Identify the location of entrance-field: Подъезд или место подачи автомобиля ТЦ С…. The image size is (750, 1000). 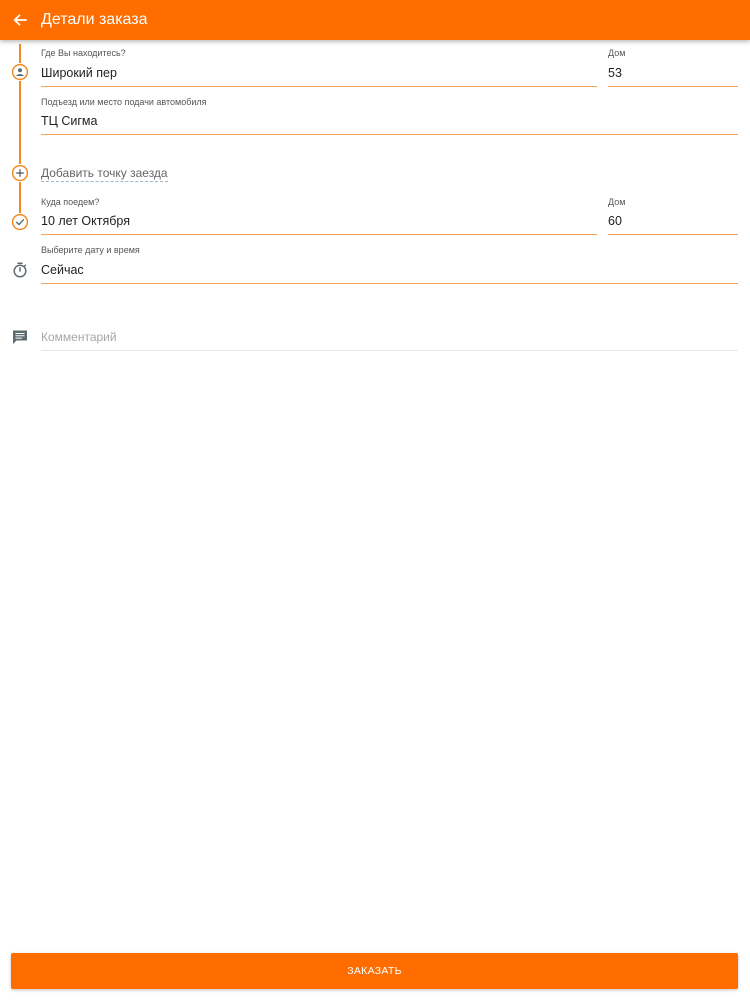
(389, 114).